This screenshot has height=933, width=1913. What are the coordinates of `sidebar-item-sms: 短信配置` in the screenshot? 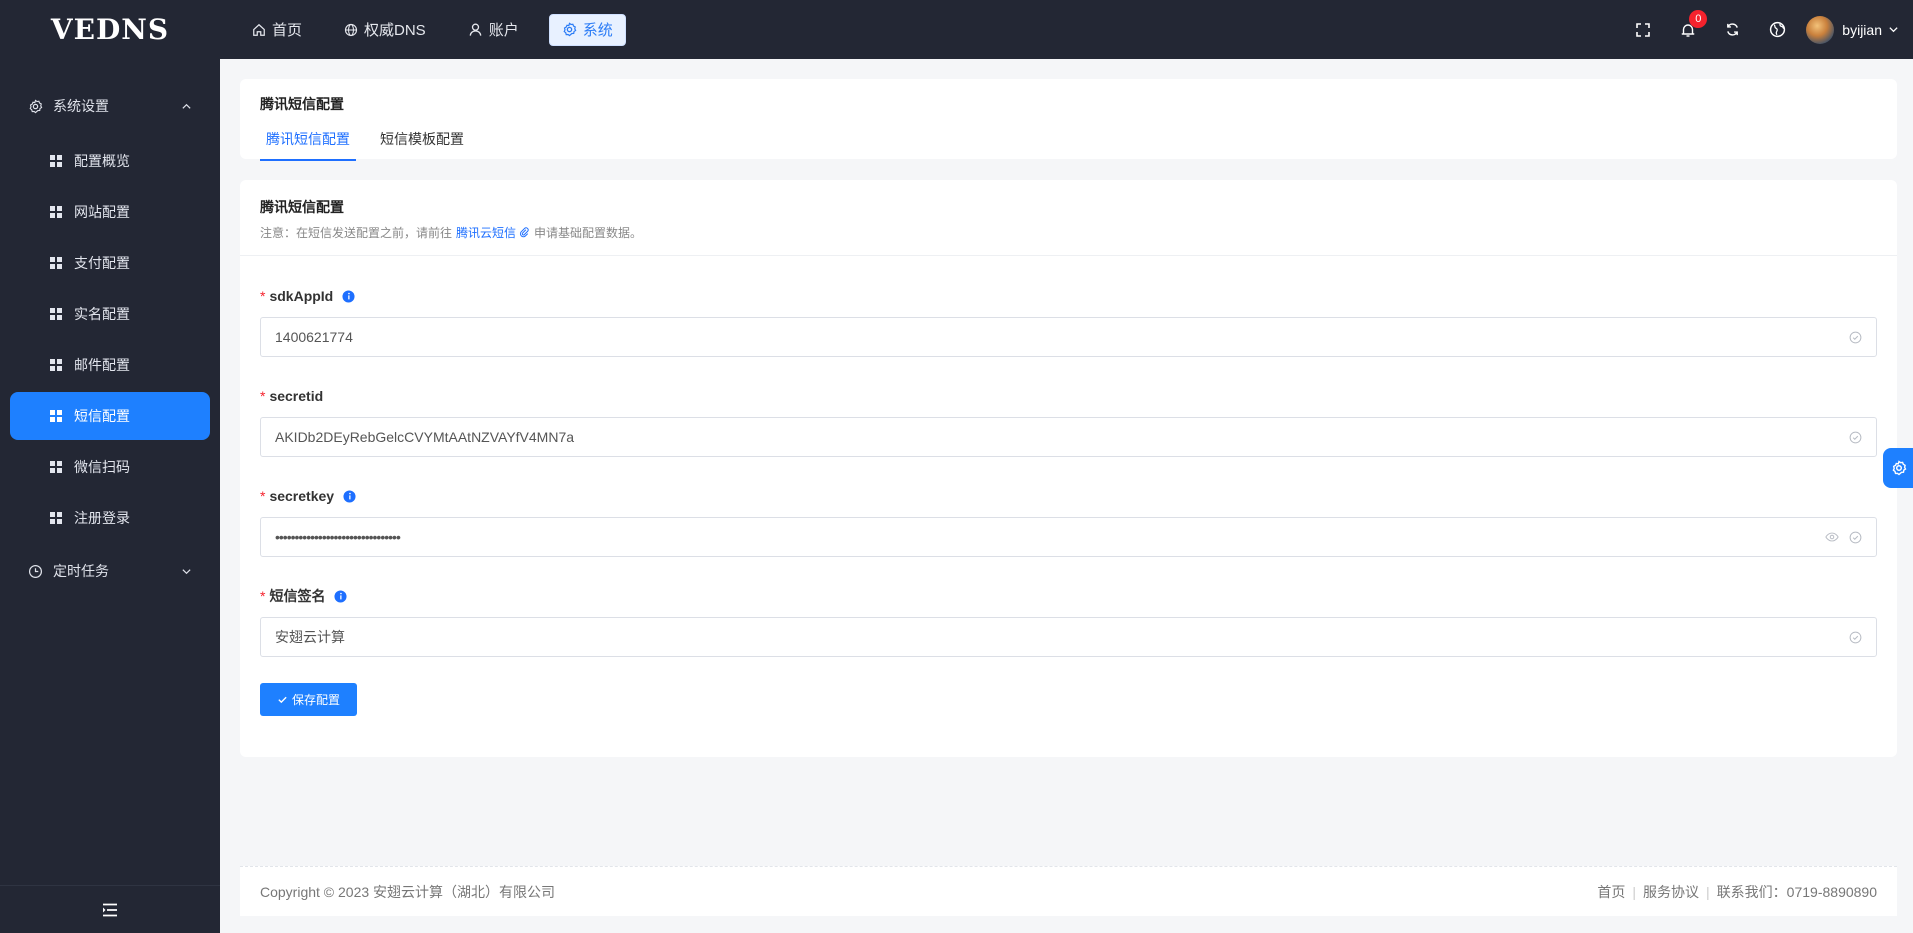 It's located at (110, 416).